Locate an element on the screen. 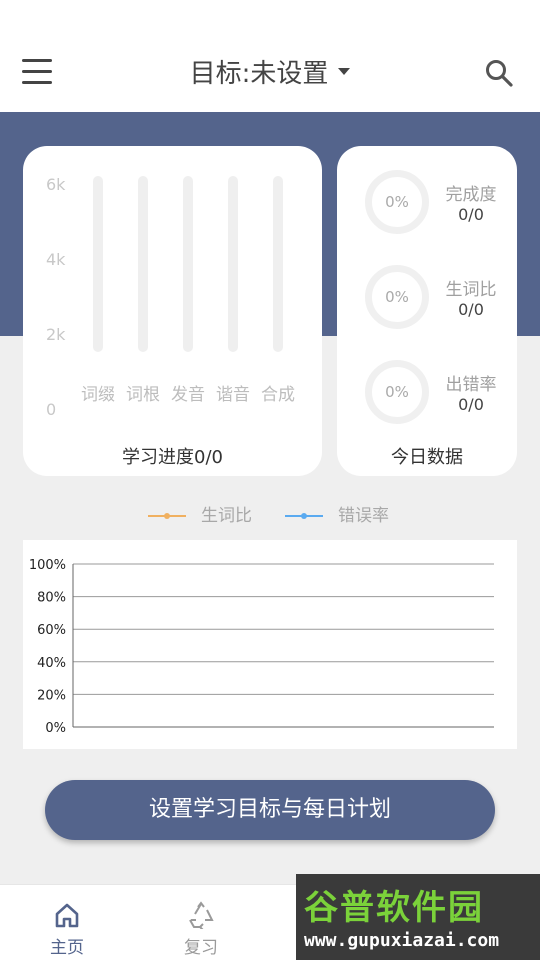 The image size is (540, 960). caret-down-icon is located at coordinates (344, 71).